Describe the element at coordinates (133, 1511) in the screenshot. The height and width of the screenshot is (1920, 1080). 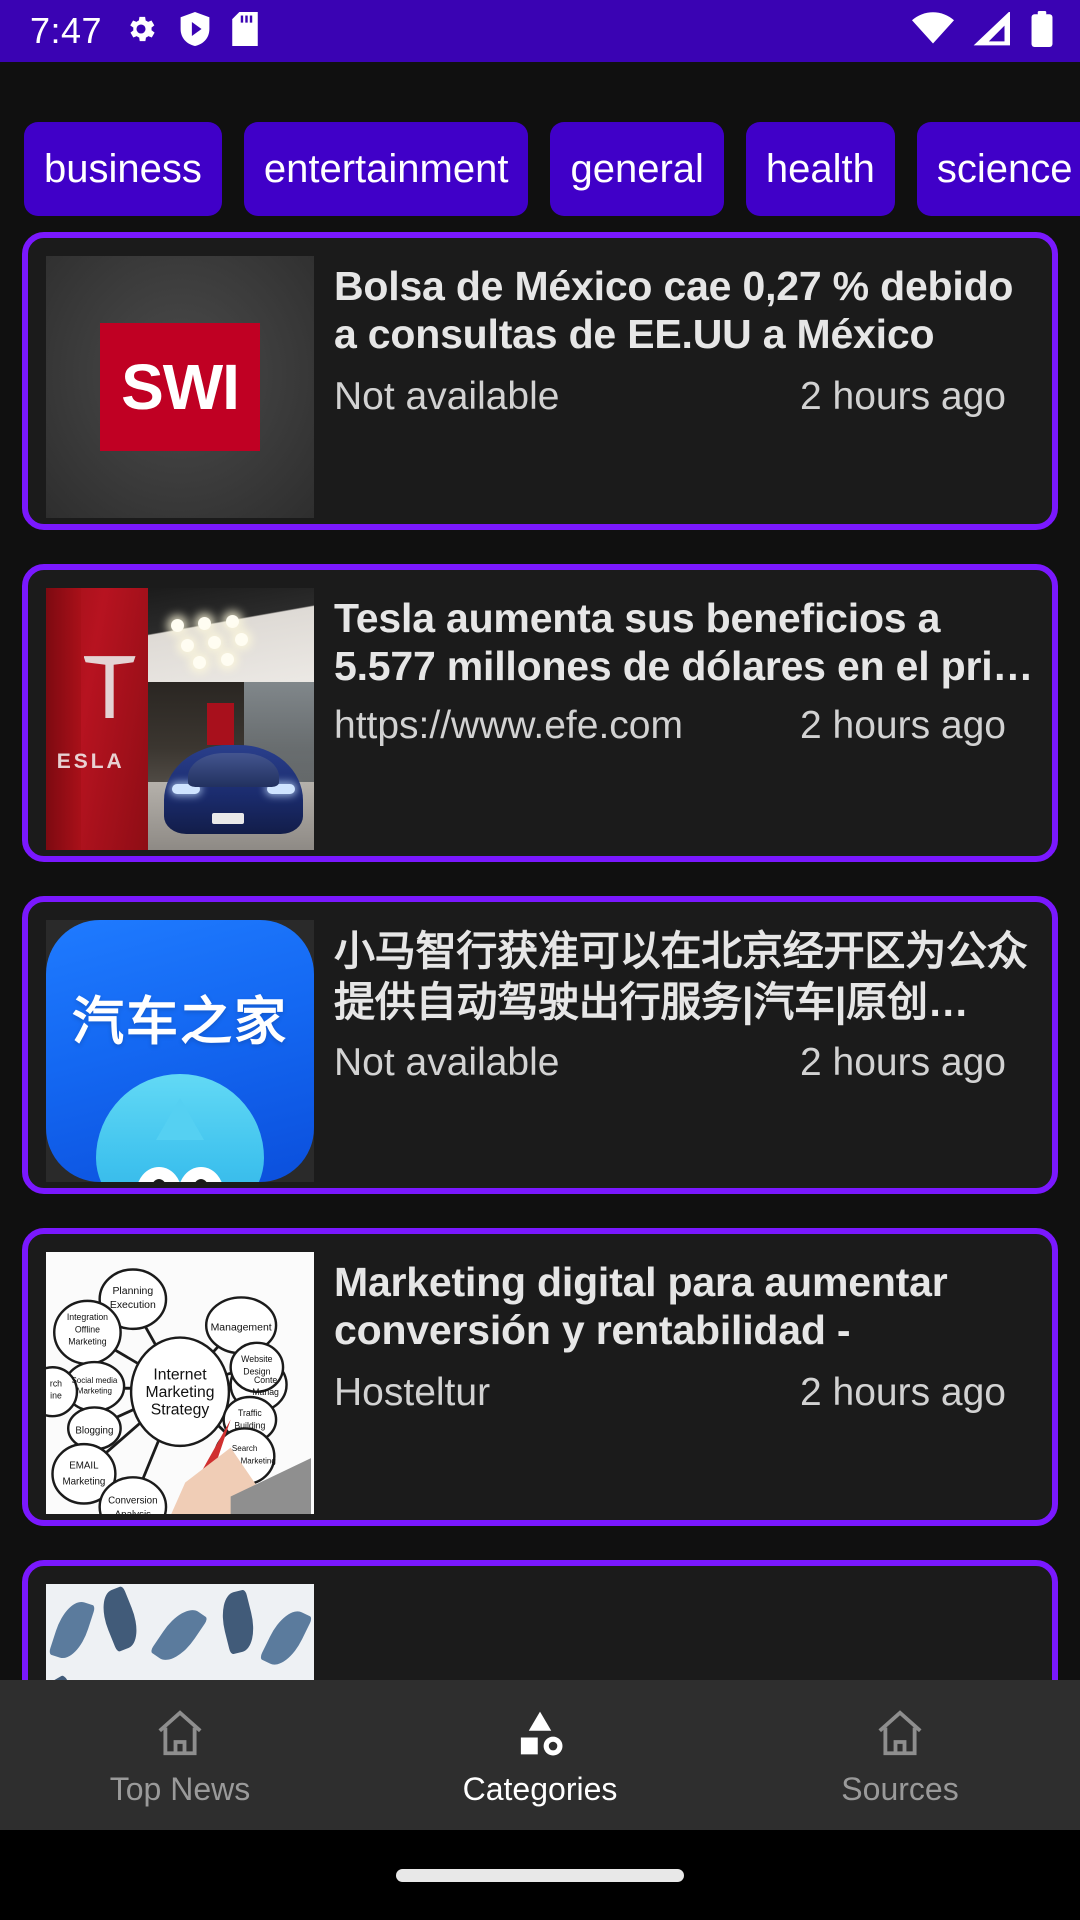
I see `svg-text: Analysis` at that location.